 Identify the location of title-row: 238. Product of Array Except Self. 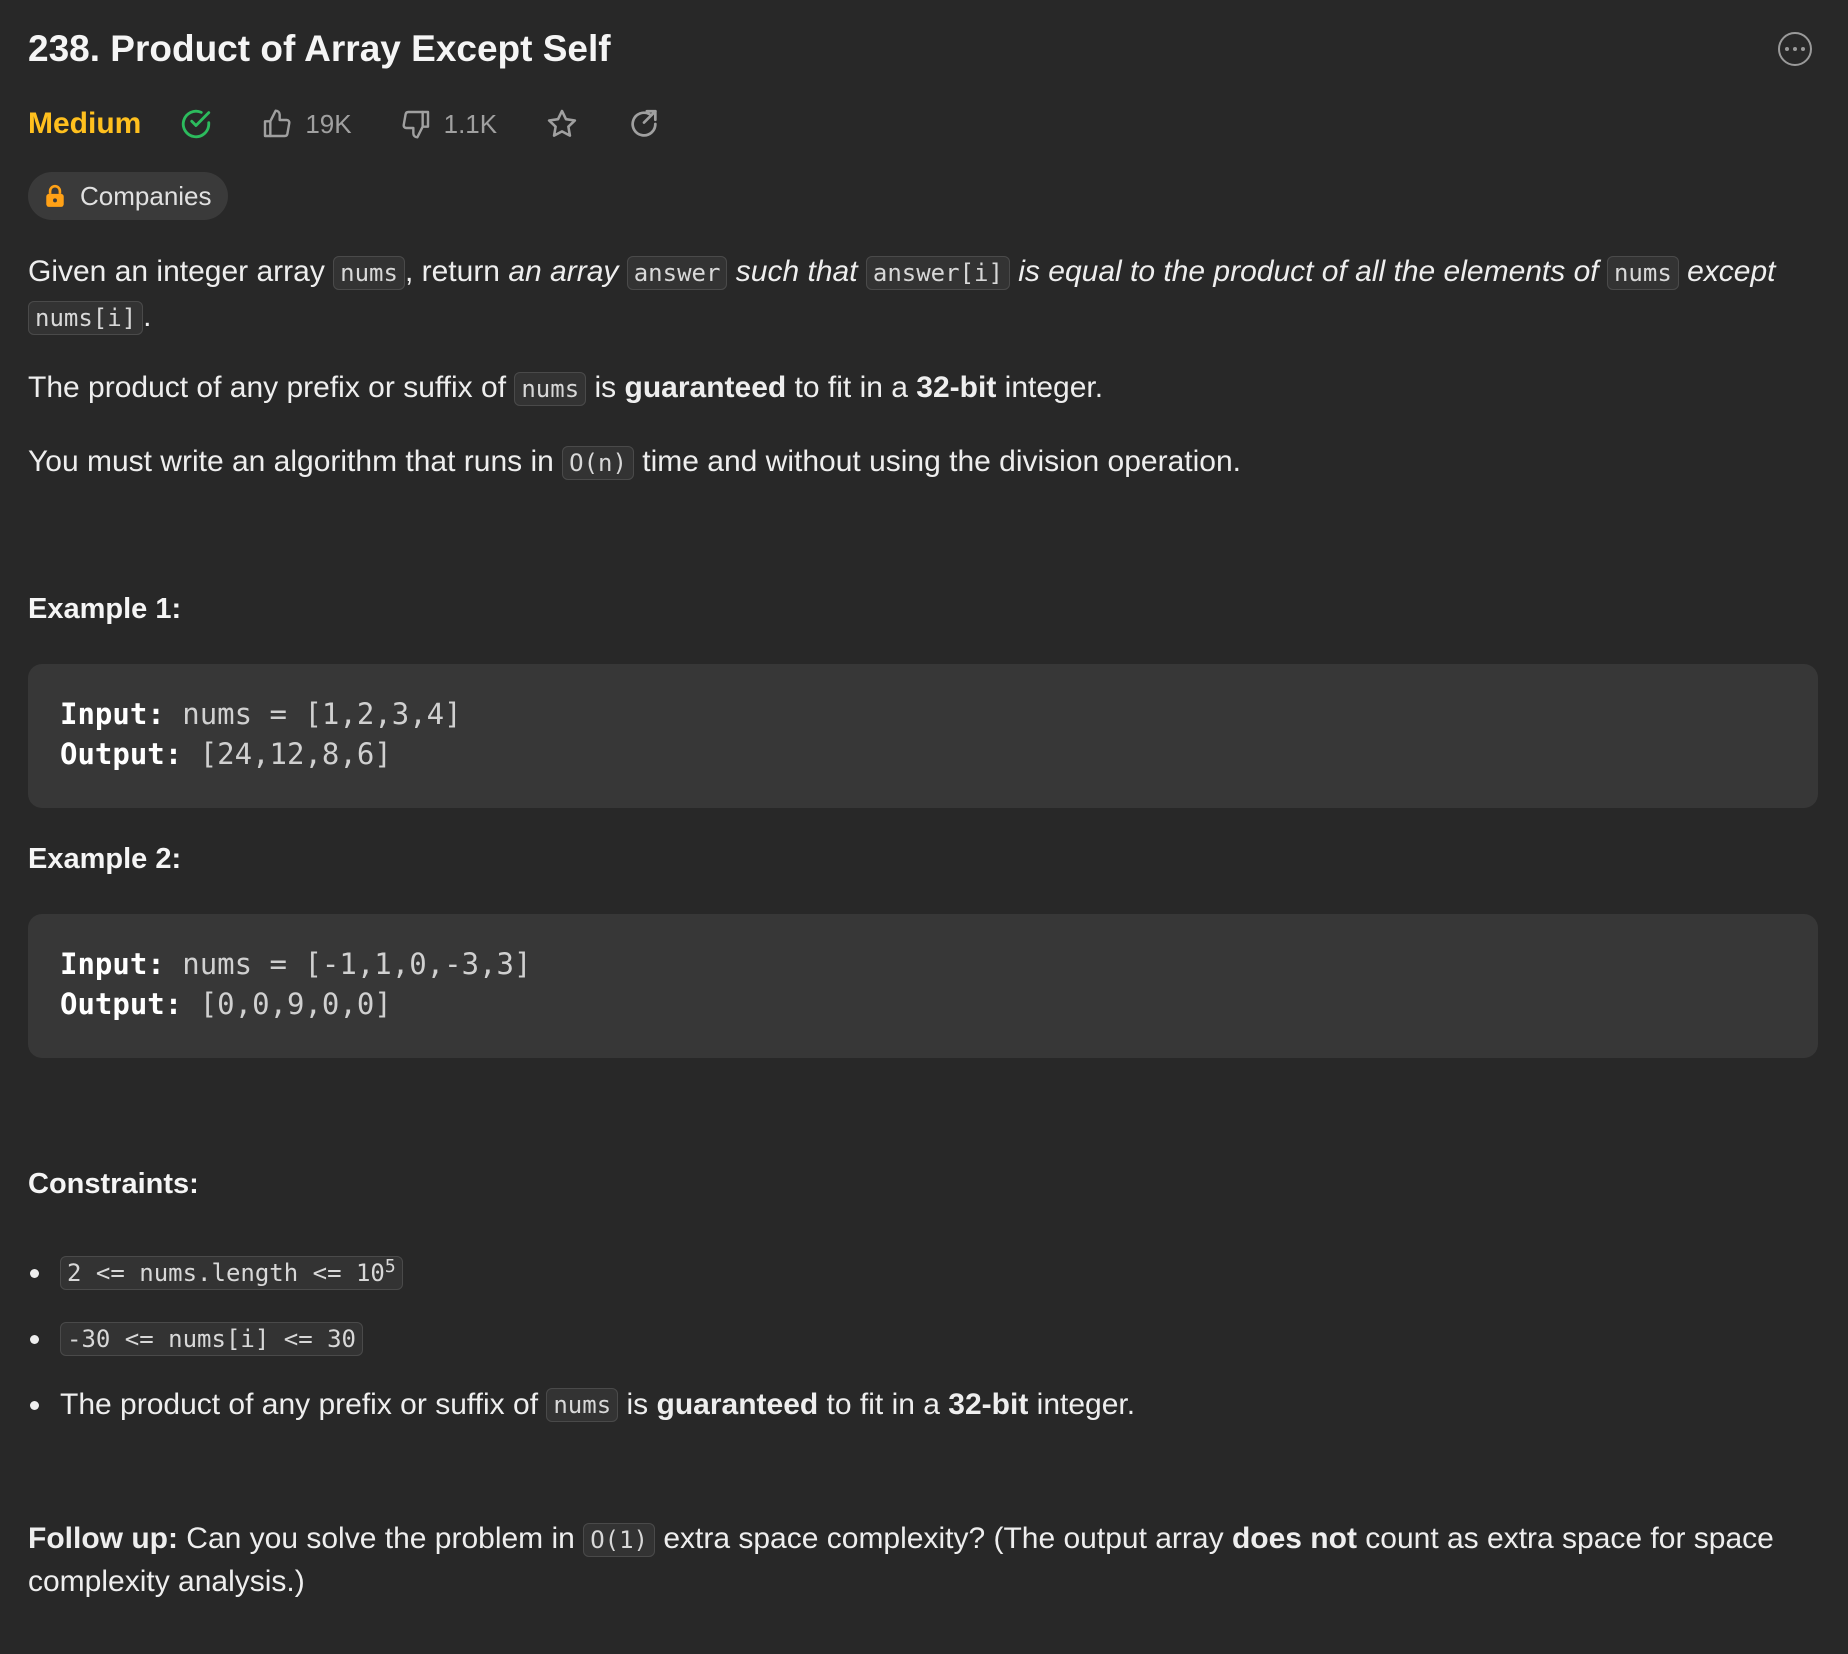
(923, 49).